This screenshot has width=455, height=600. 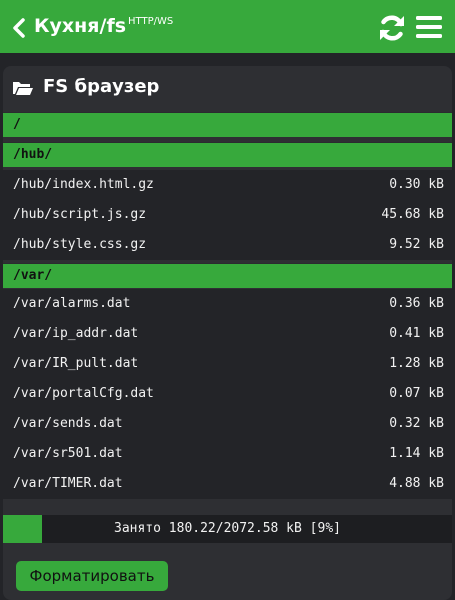 I want to click on dir-name: /var/, so click(x=33, y=275).